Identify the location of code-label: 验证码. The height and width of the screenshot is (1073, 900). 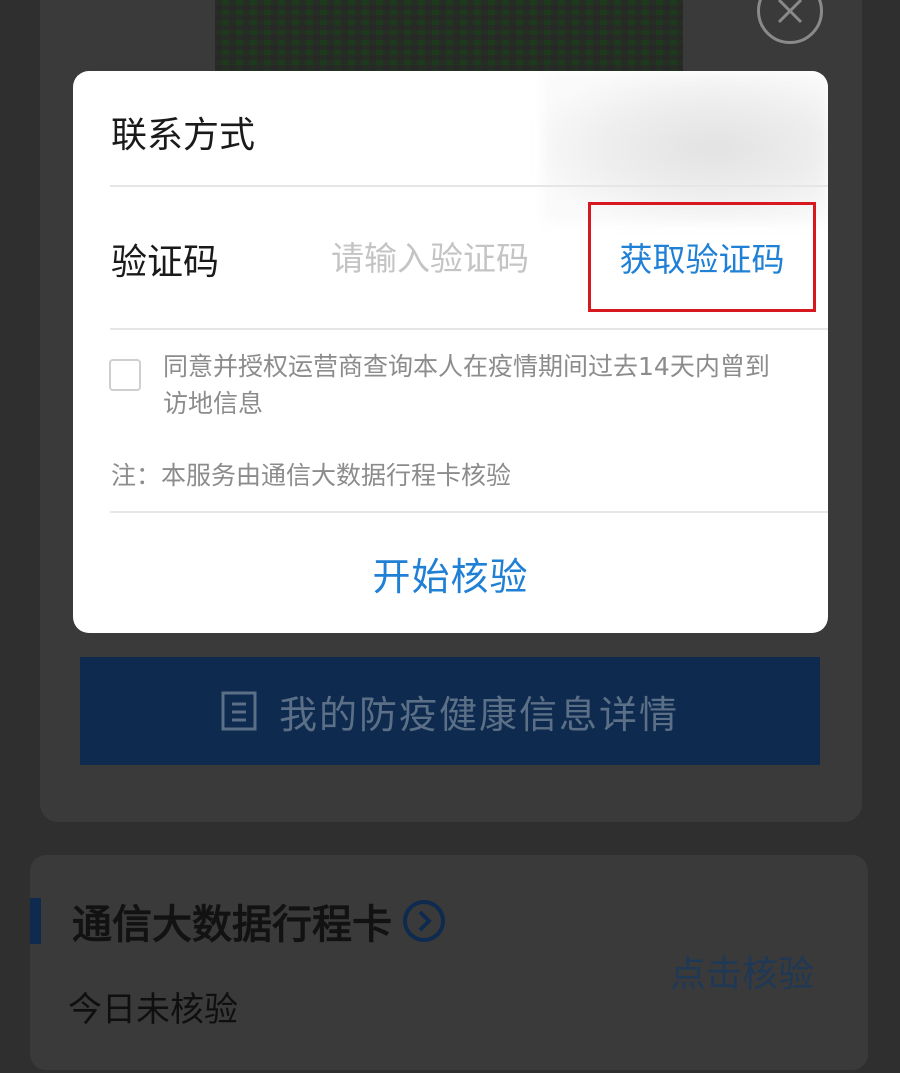
(165, 262).